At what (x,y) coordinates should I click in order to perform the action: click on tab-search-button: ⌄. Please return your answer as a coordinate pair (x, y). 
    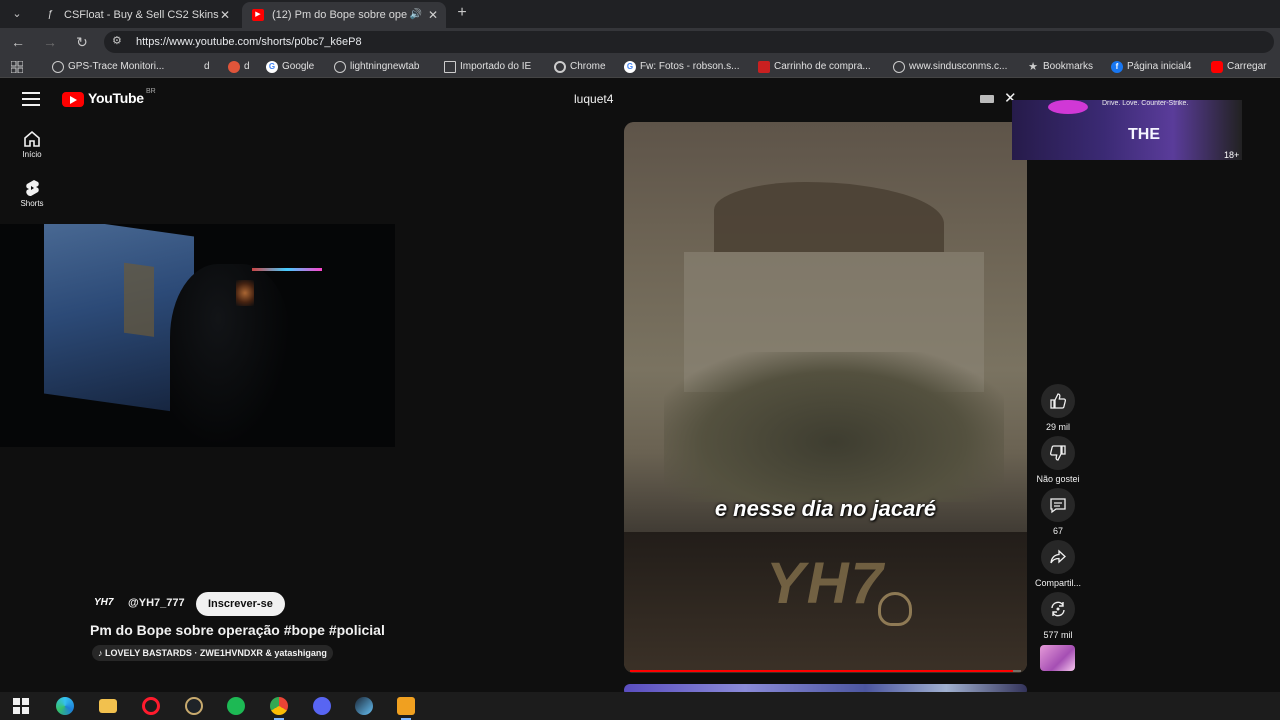
    Looking at the image, I should click on (17, 14).